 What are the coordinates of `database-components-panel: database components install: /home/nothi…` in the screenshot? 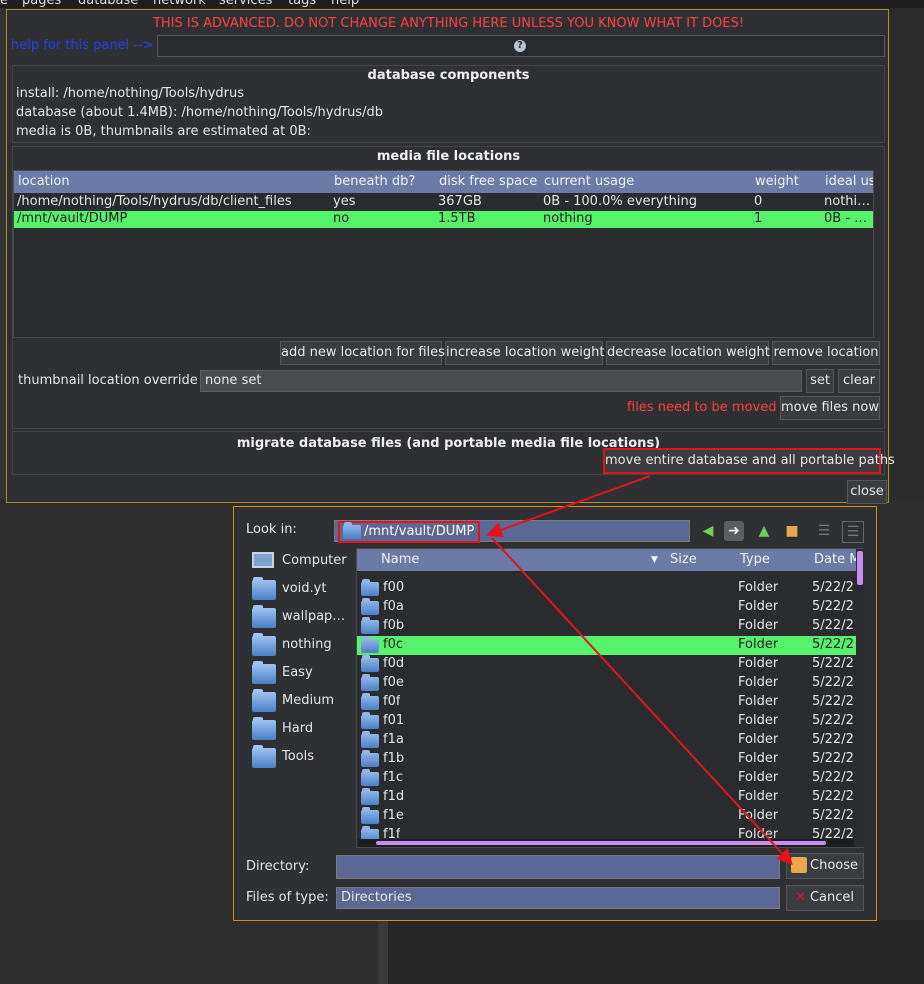 It's located at (448, 104).